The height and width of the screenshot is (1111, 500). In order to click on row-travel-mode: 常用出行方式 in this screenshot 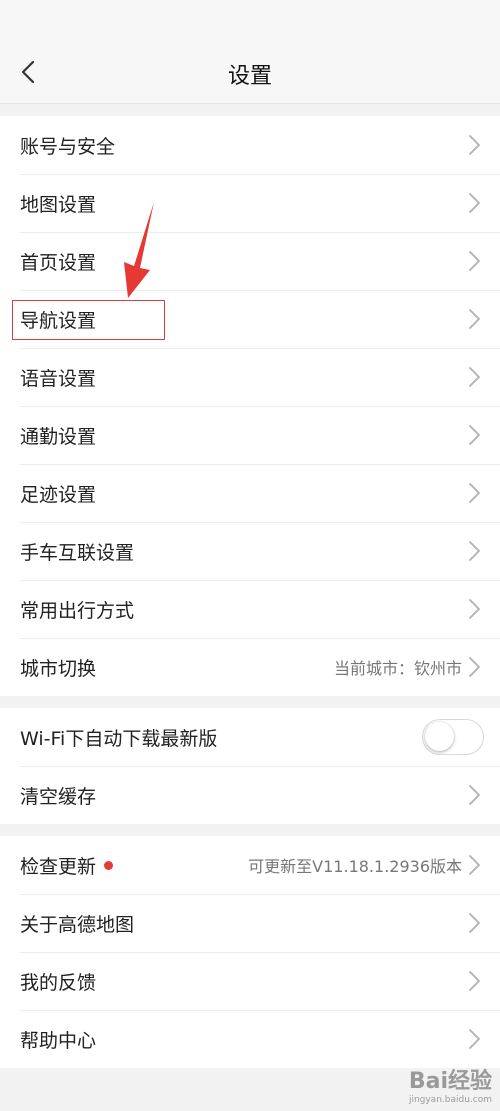, I will do `click(250, 609)`.